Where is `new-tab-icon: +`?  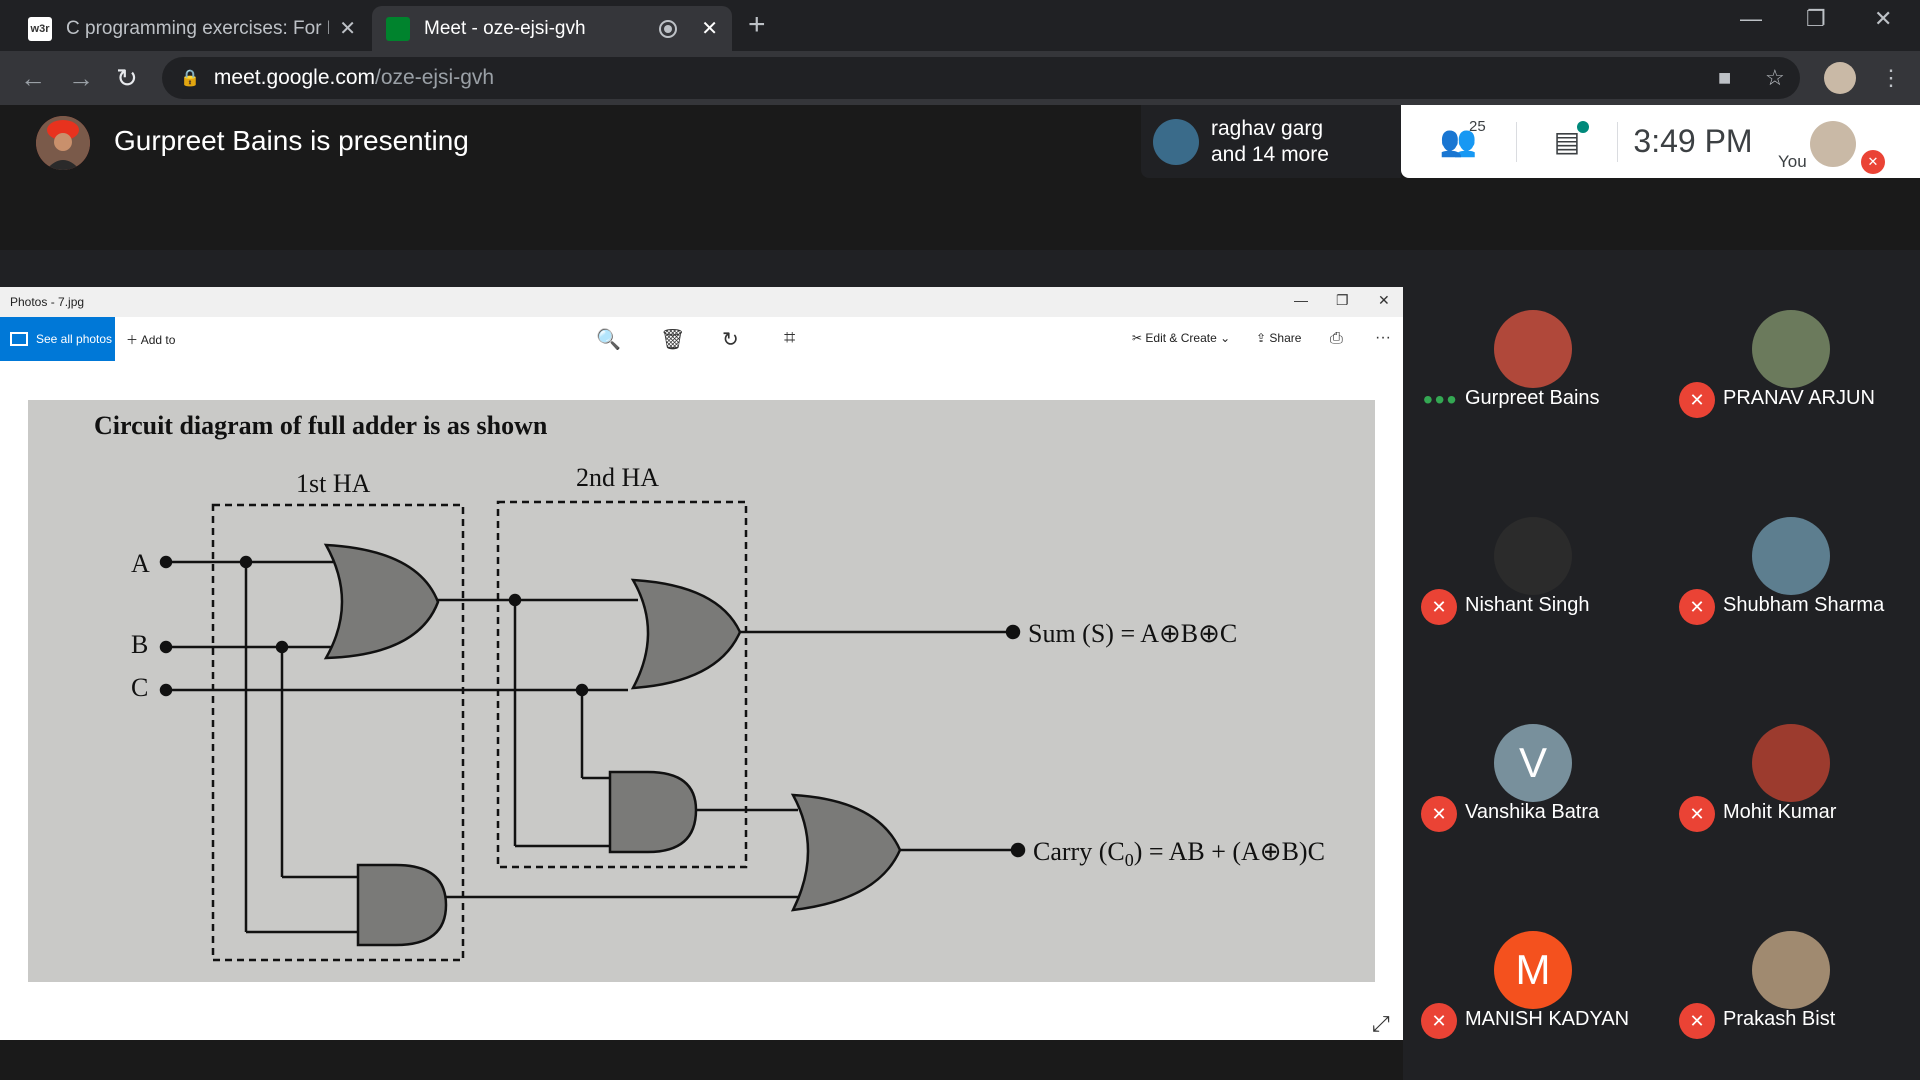 new-tab-icon: + is located at coordinates (757, 25).